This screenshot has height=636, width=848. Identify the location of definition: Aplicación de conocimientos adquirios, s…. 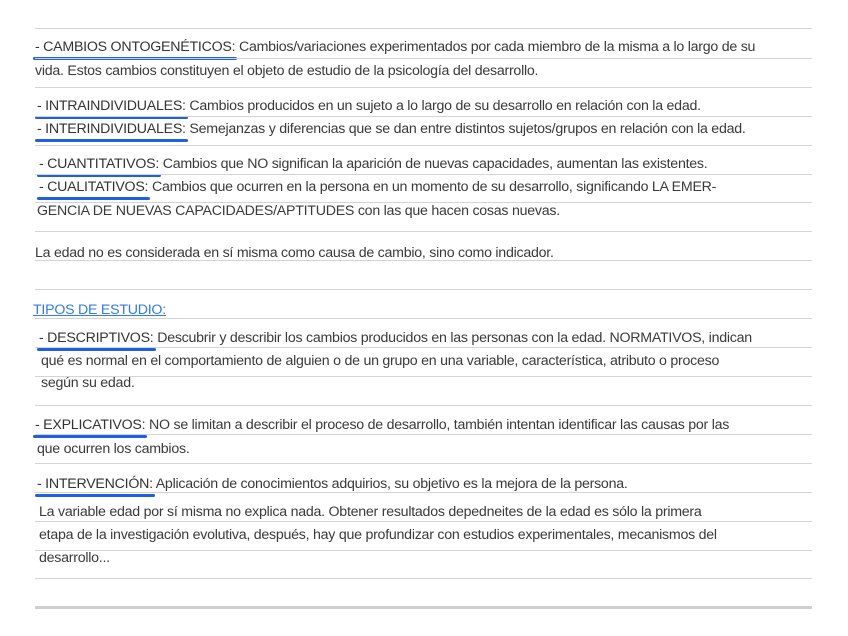
(390, 484).